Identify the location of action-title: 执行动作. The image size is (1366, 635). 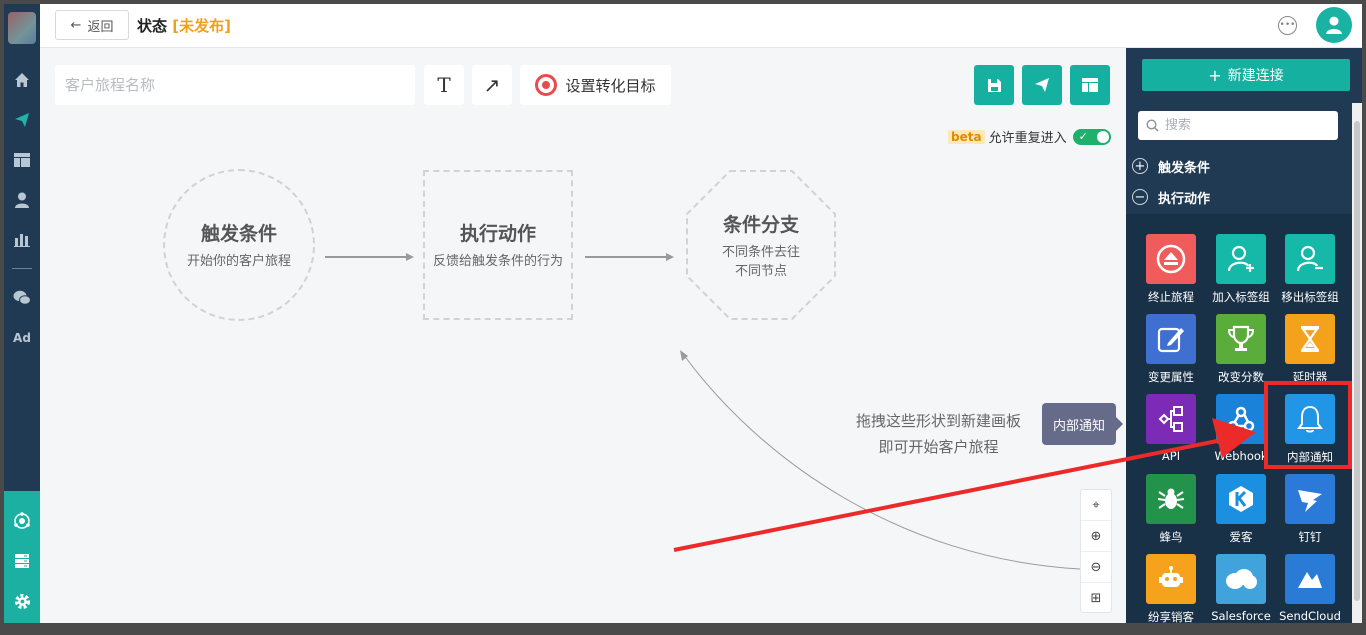
(497, 234).